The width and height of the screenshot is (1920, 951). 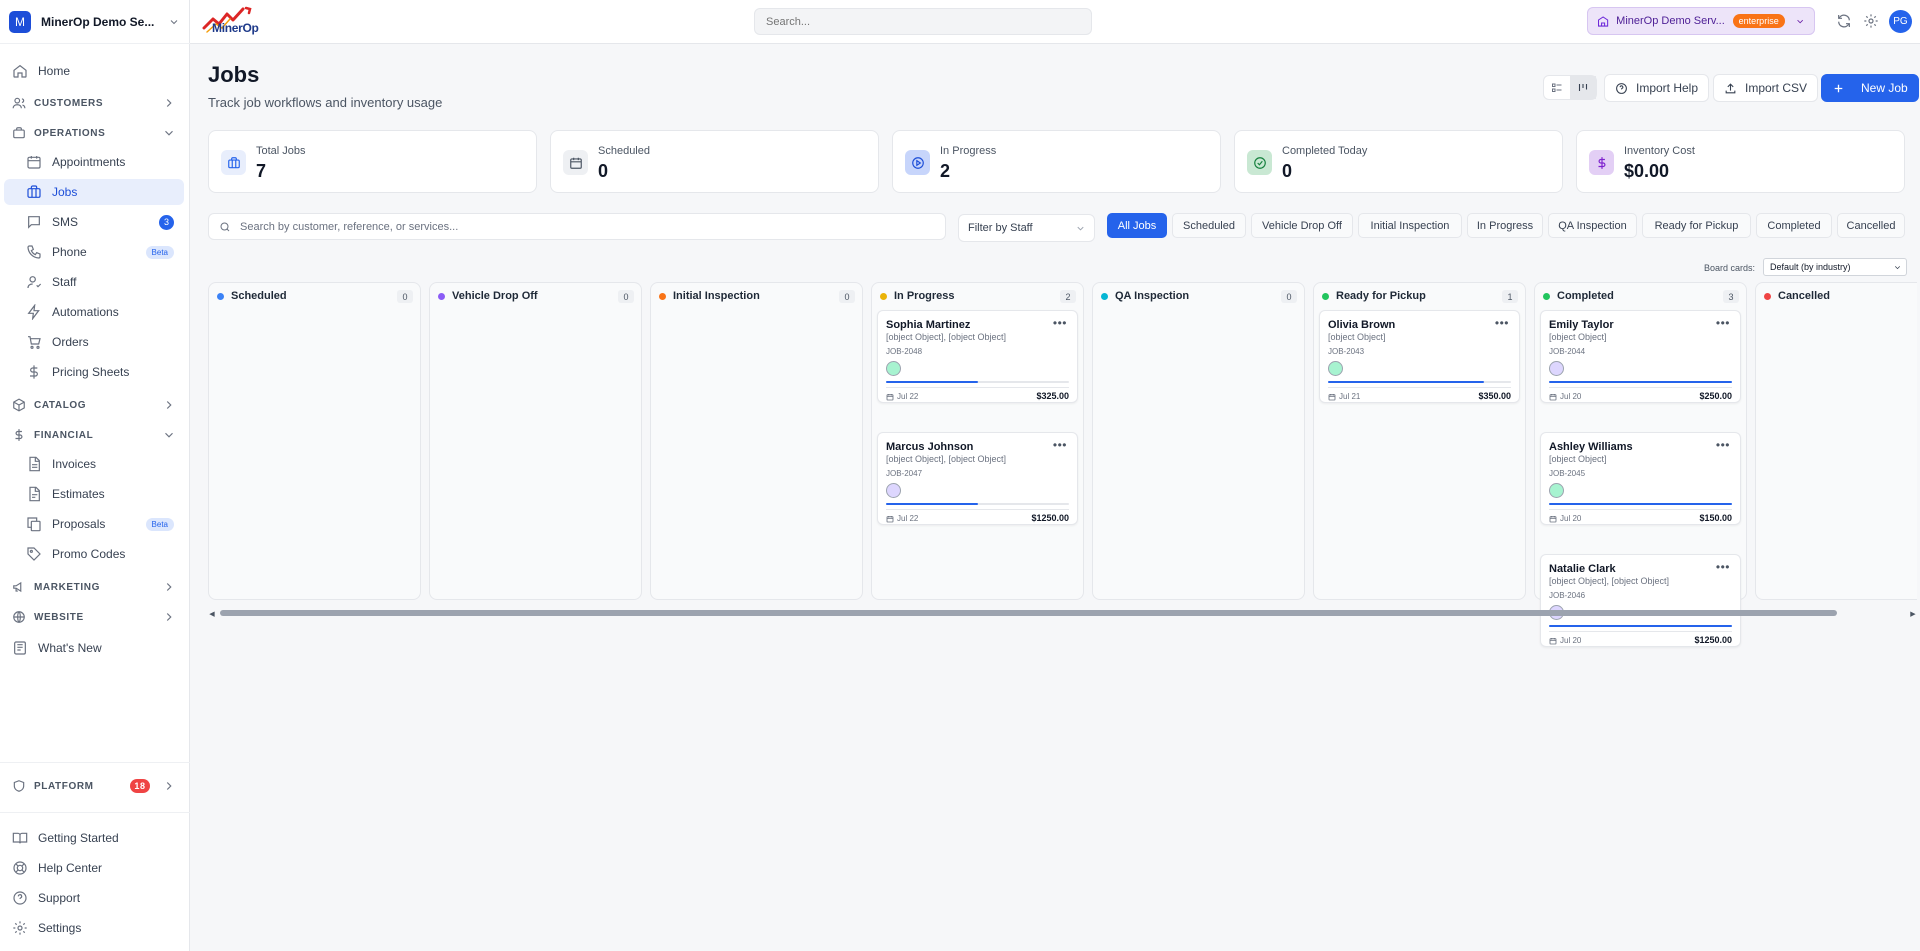 I want to click on chevron-right-icon, so click(x=169, y=786).